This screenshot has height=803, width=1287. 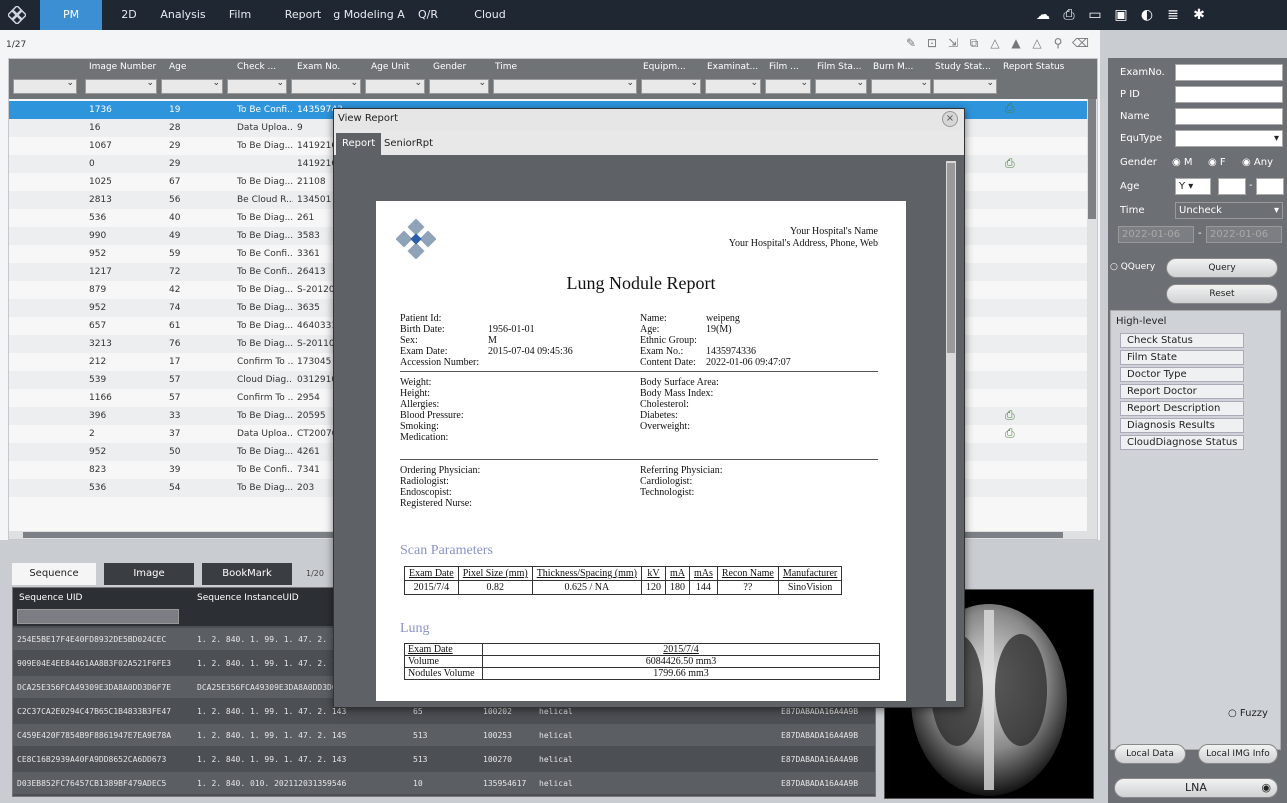 What do you see at coordinates (1270, 186) in the screenshot?
I see `age-to-input` at bounding box center [1270, 186].